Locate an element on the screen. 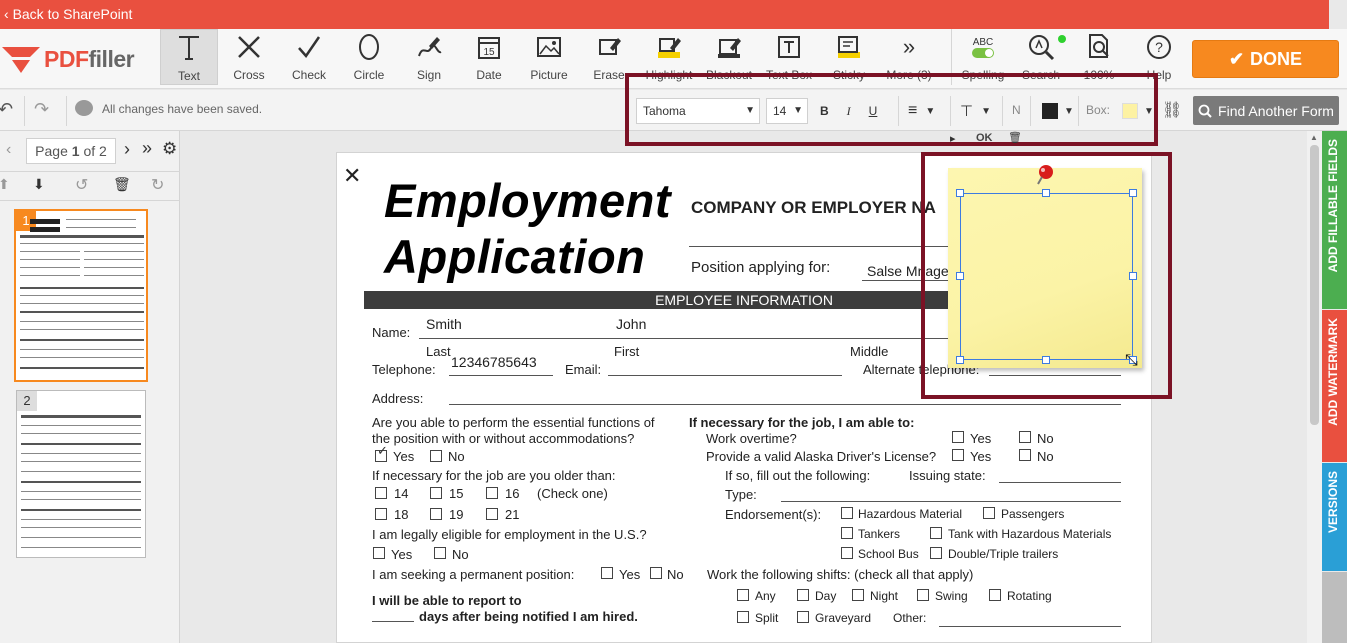 The width and height of the screenshot is (1347, 643). rotate-left-icon: ↺ is located at coordinates (81, 185).